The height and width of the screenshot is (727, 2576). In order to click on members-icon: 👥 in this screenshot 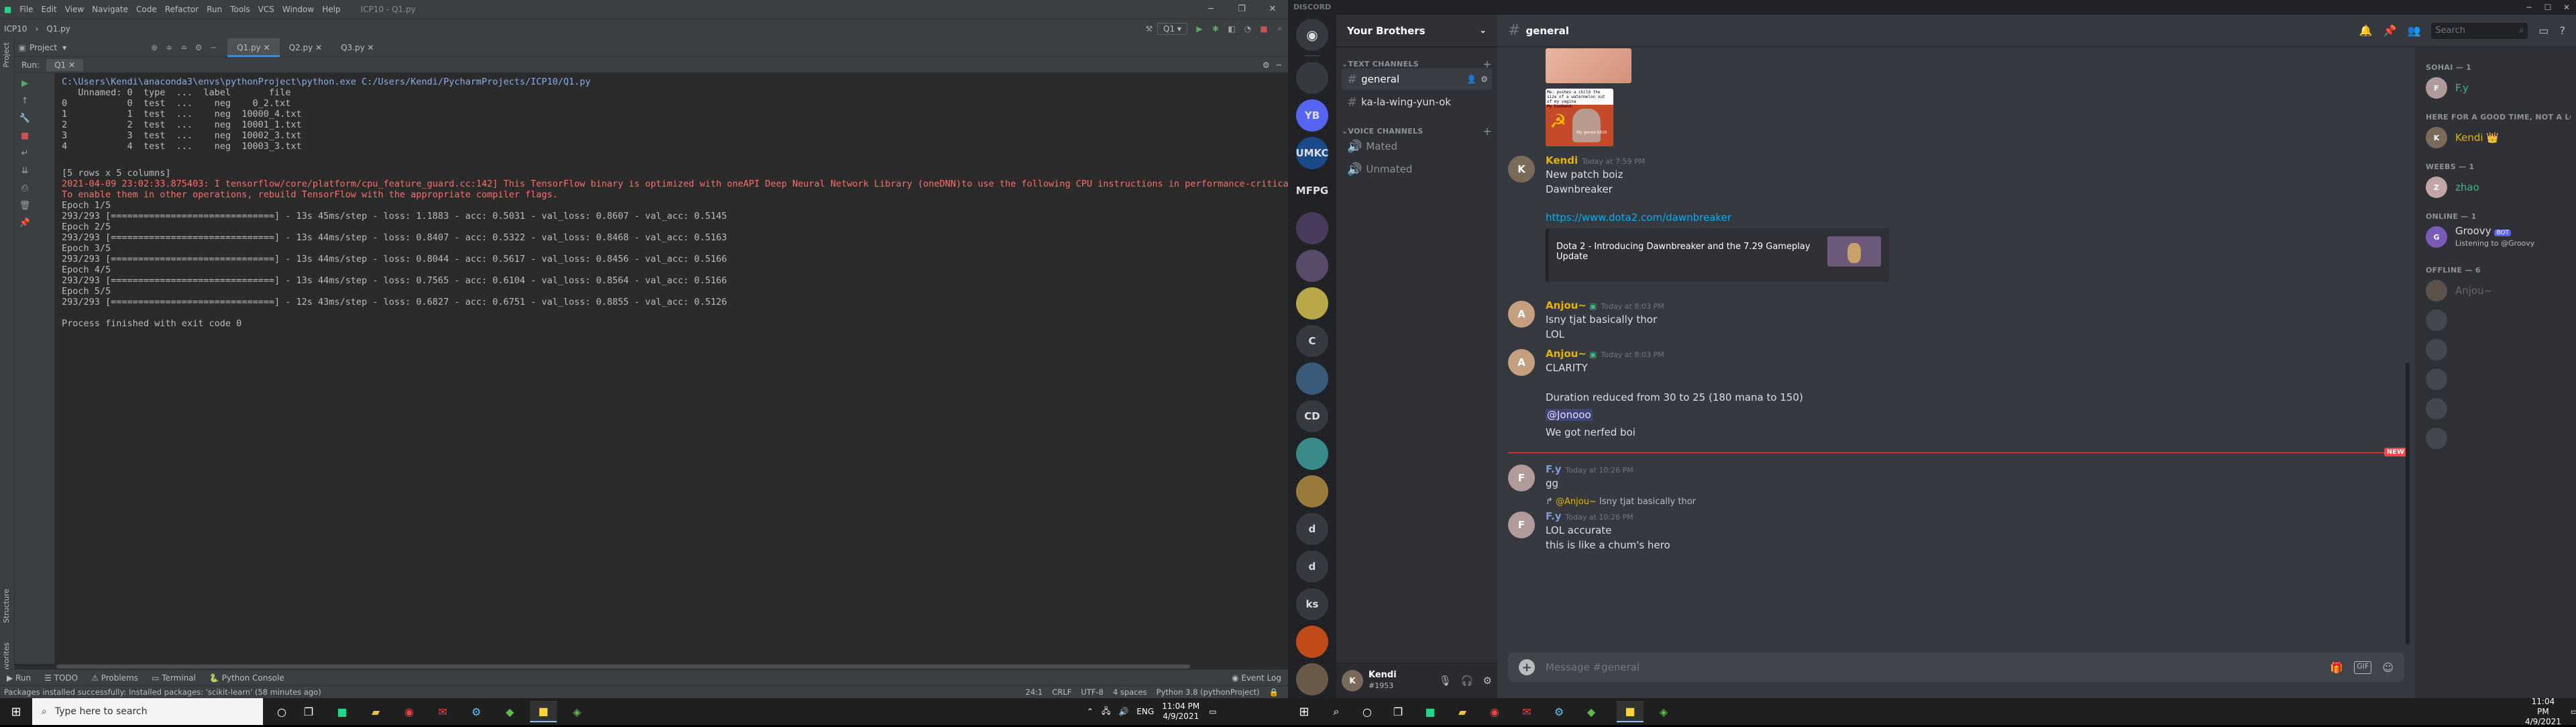, I will do `click(2413, 31)`.